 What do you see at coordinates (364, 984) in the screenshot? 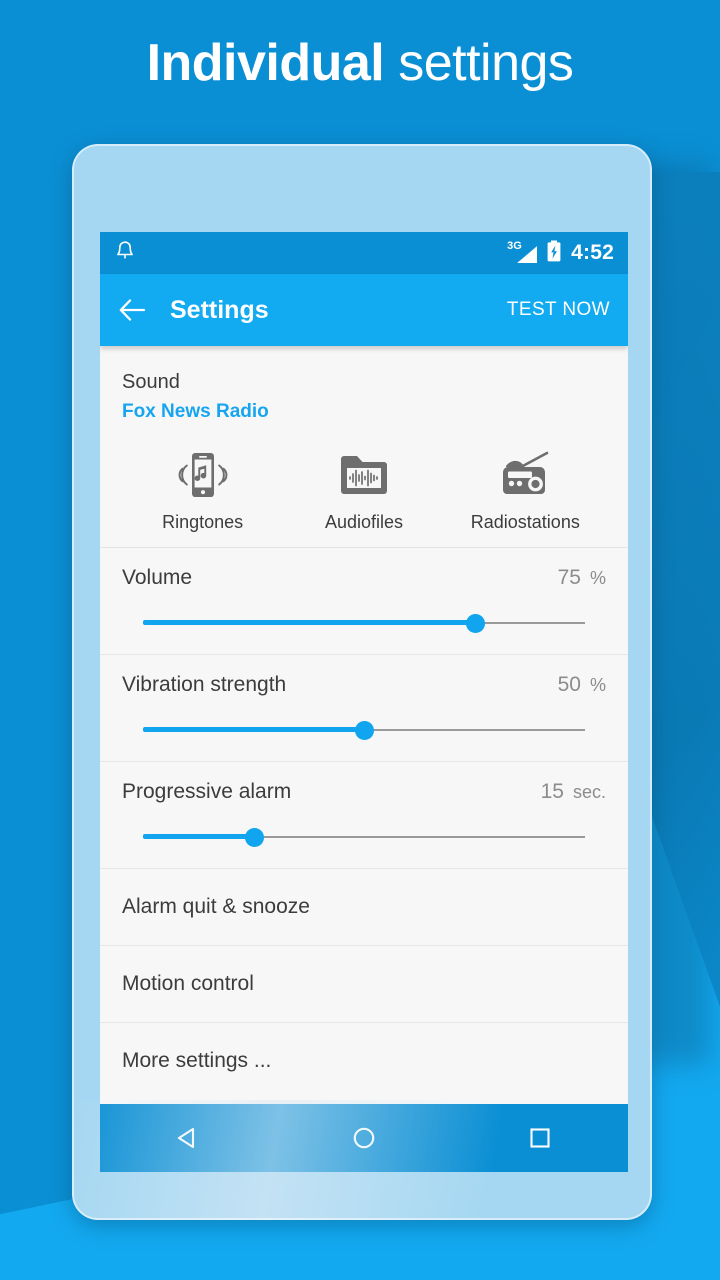
I see `menu-item-motion-control: Motion control` at bounding box center [364, 984].